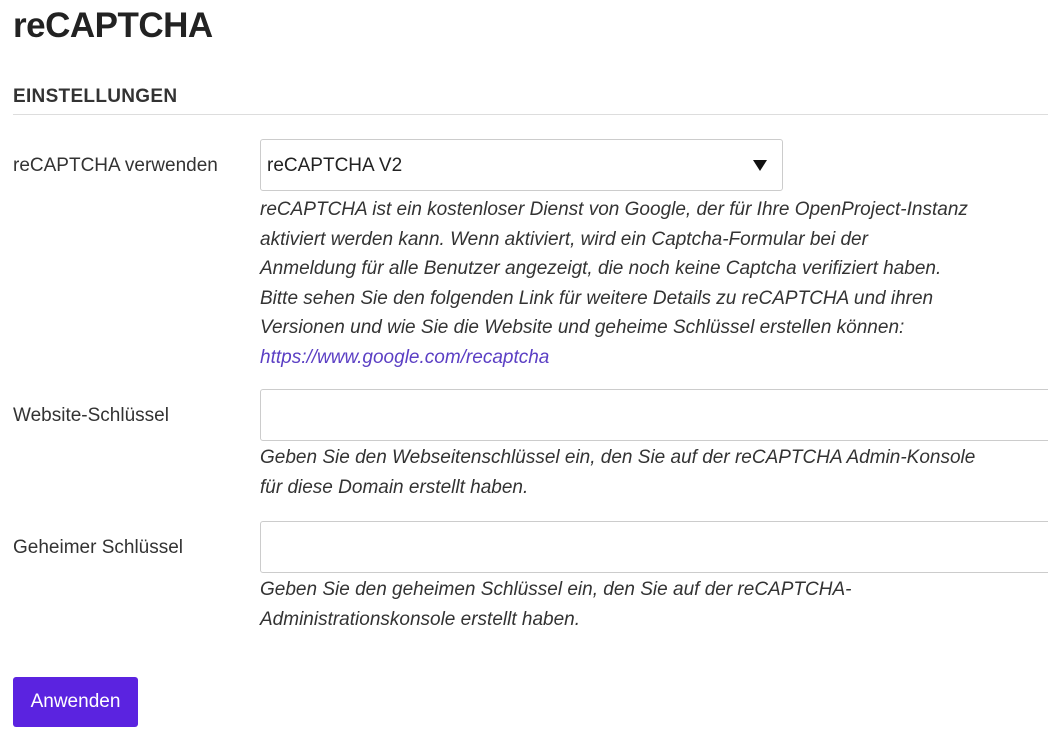 This screenshot has height=754, width=1048. I want to click on section-divider, so click(530, 114).